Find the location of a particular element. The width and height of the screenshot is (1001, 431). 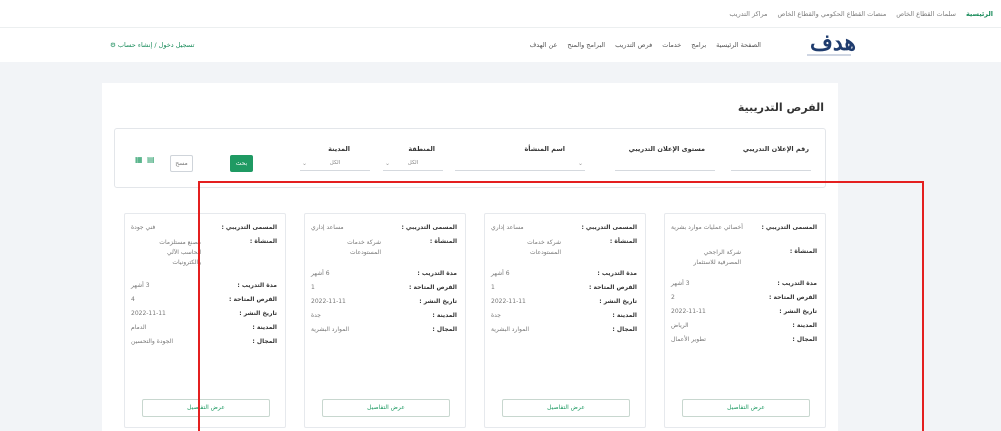

card-title-value: فني جودة is located at coordinates (143, 227).